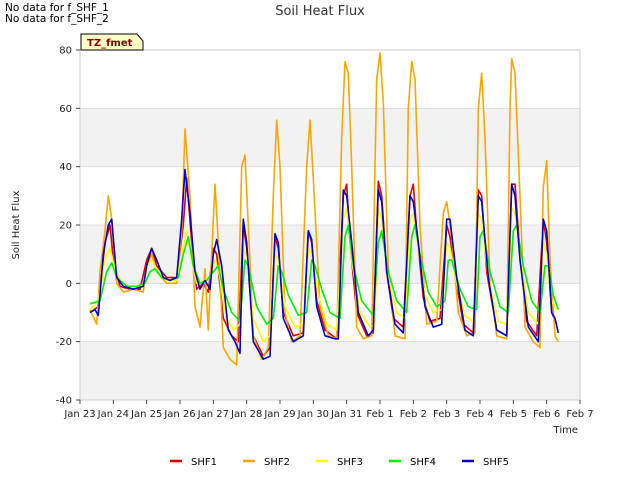 The width and height of the screenshot is (640, 480). I want to click on legend-label: SHF4, so click(423, 462).